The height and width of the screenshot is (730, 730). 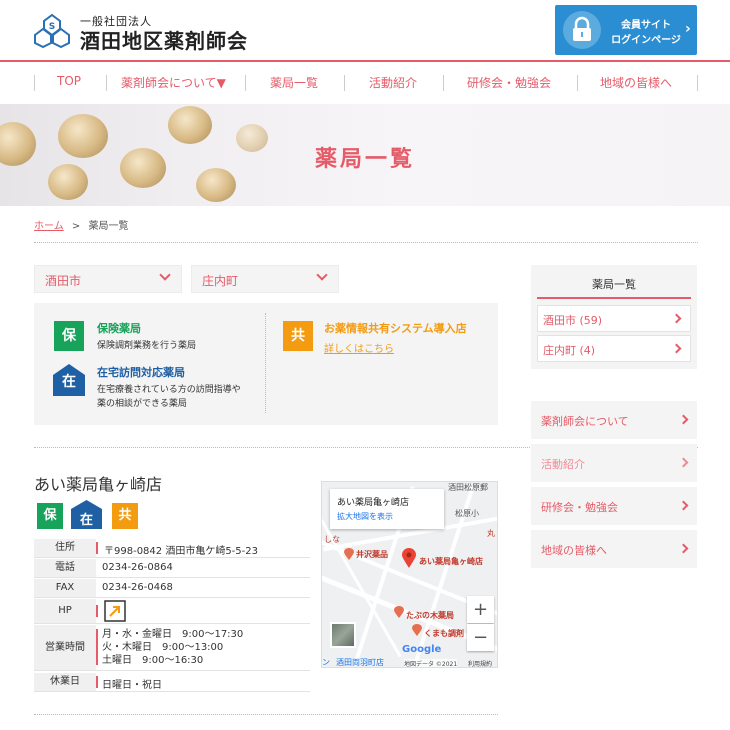 What do you see at coordinates (147, 346) in the screenshot?
I see `insurance-desc: 保険調剤業務を行う薬局` at bounding box center [147, 346].